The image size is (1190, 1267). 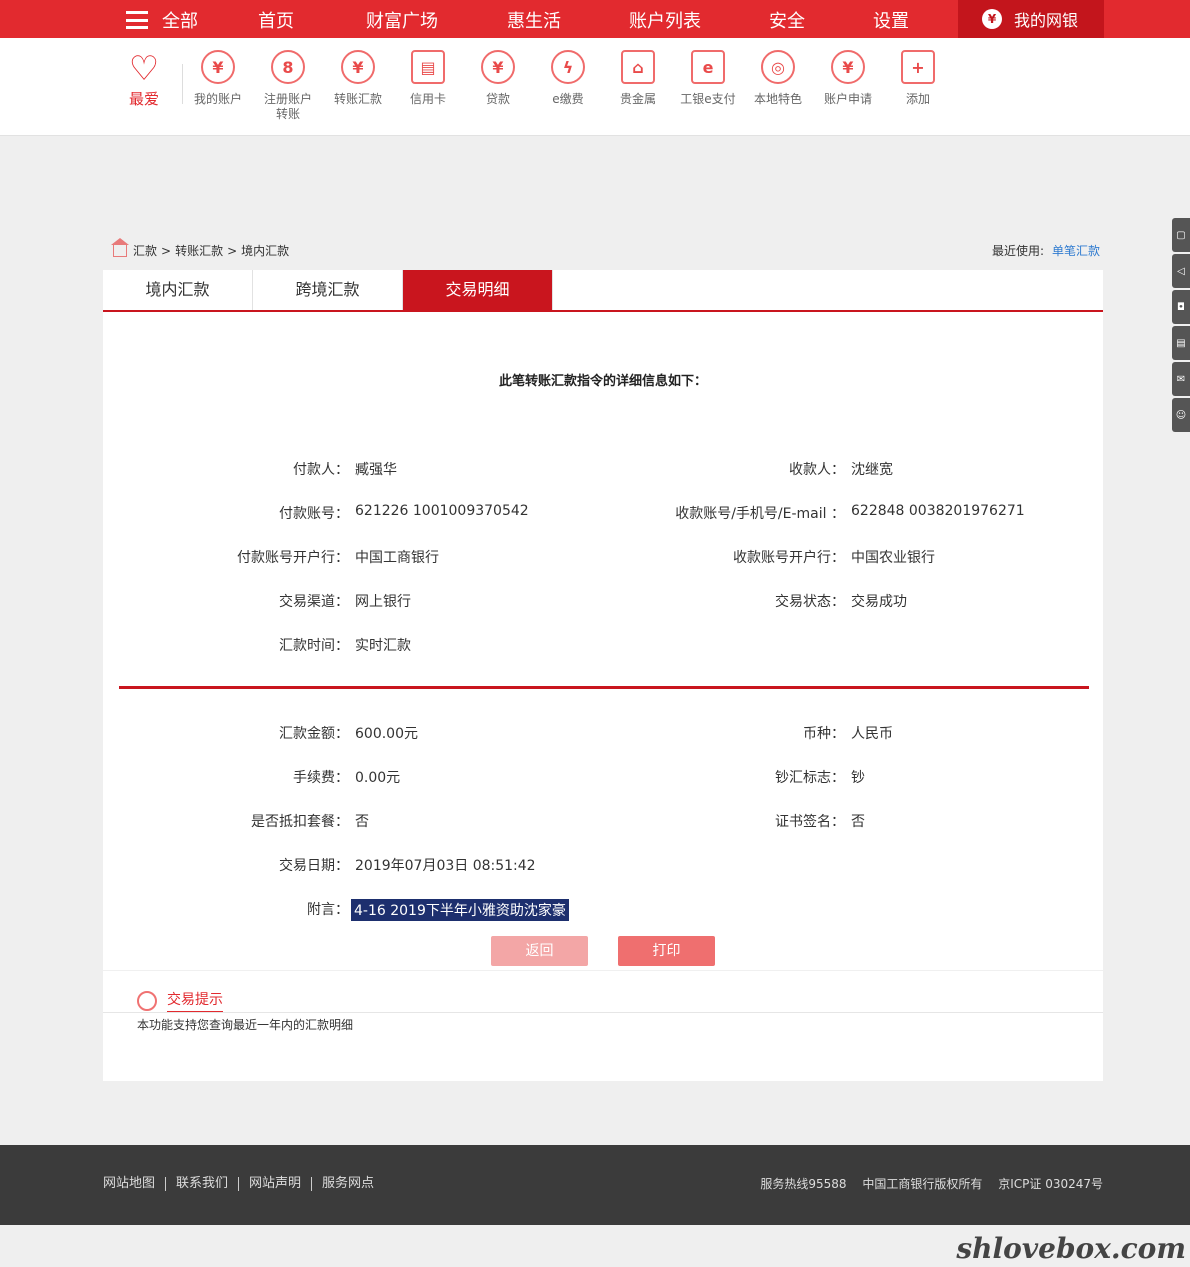 I want to click on nav-settings: 设置, so click(x=891, y=20).